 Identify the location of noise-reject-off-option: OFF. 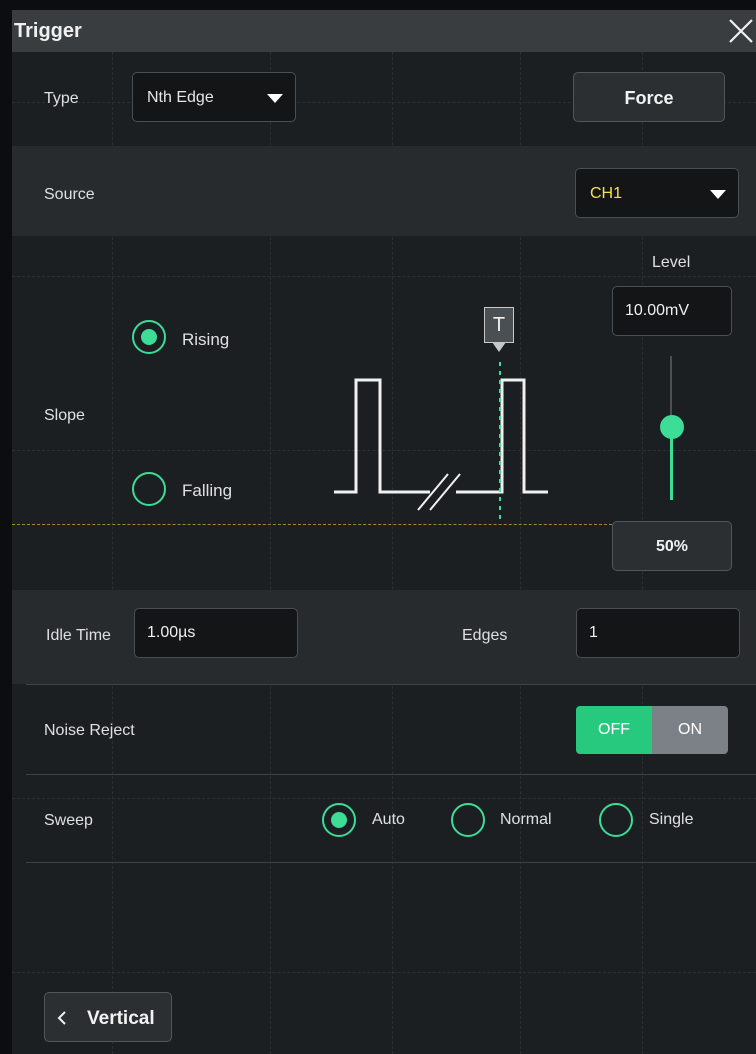
(614, 730).